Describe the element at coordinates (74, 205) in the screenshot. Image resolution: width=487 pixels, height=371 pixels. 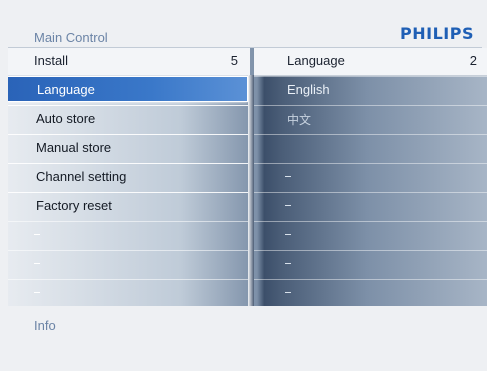
I see `menu-item-label: Factory reset` at that location.